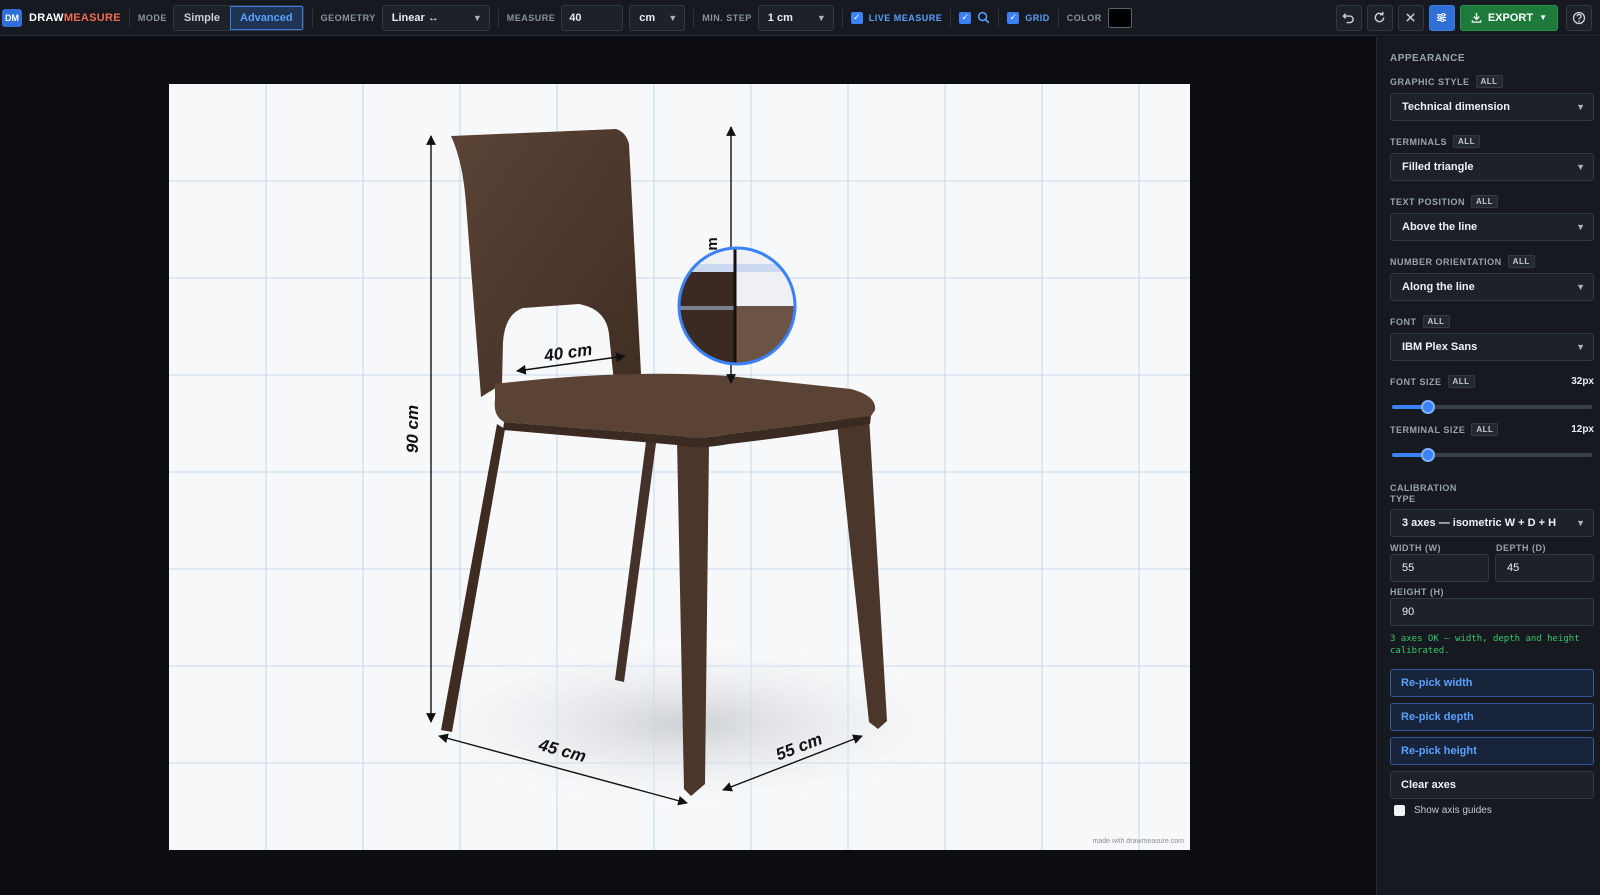 This screenshot has height=895, width=1600. What do you see at coordinates (1479, 523) in the screenshot?
I see `calibration-type-value: 3 axes — isometric W + D + H` at bounding box center [1479, 523].